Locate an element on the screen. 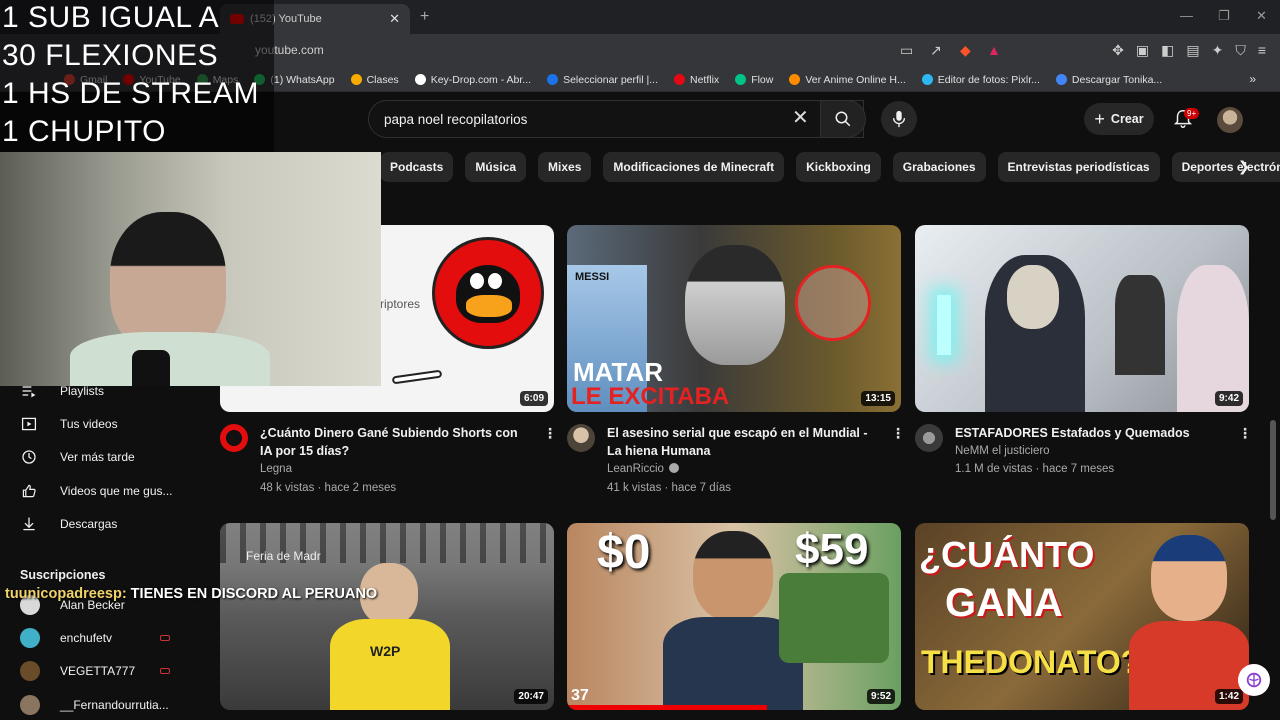 This screenshot has width=1280, height=720. video-channel: NeMM el justiciero is located at coordinates (1002, 451).